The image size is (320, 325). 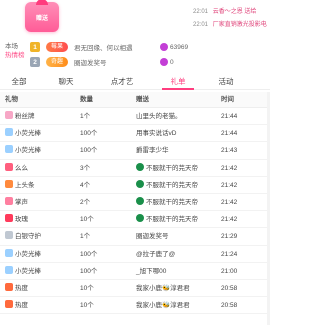 I want to click on table-row: 掌声 2个 不服就干的芫天帝 21:42, so click(x=135, y=203).